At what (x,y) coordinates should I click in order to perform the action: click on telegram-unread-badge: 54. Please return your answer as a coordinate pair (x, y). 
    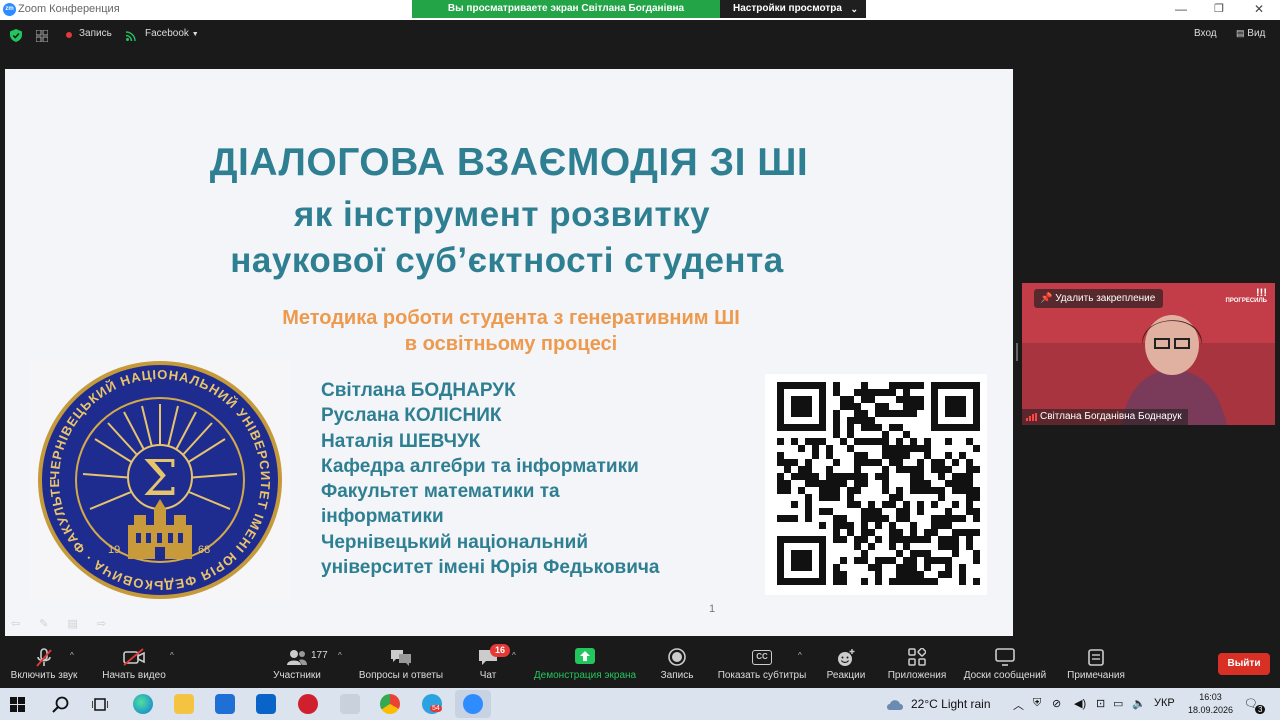
    Looking at the image, I should click on (436, 708).